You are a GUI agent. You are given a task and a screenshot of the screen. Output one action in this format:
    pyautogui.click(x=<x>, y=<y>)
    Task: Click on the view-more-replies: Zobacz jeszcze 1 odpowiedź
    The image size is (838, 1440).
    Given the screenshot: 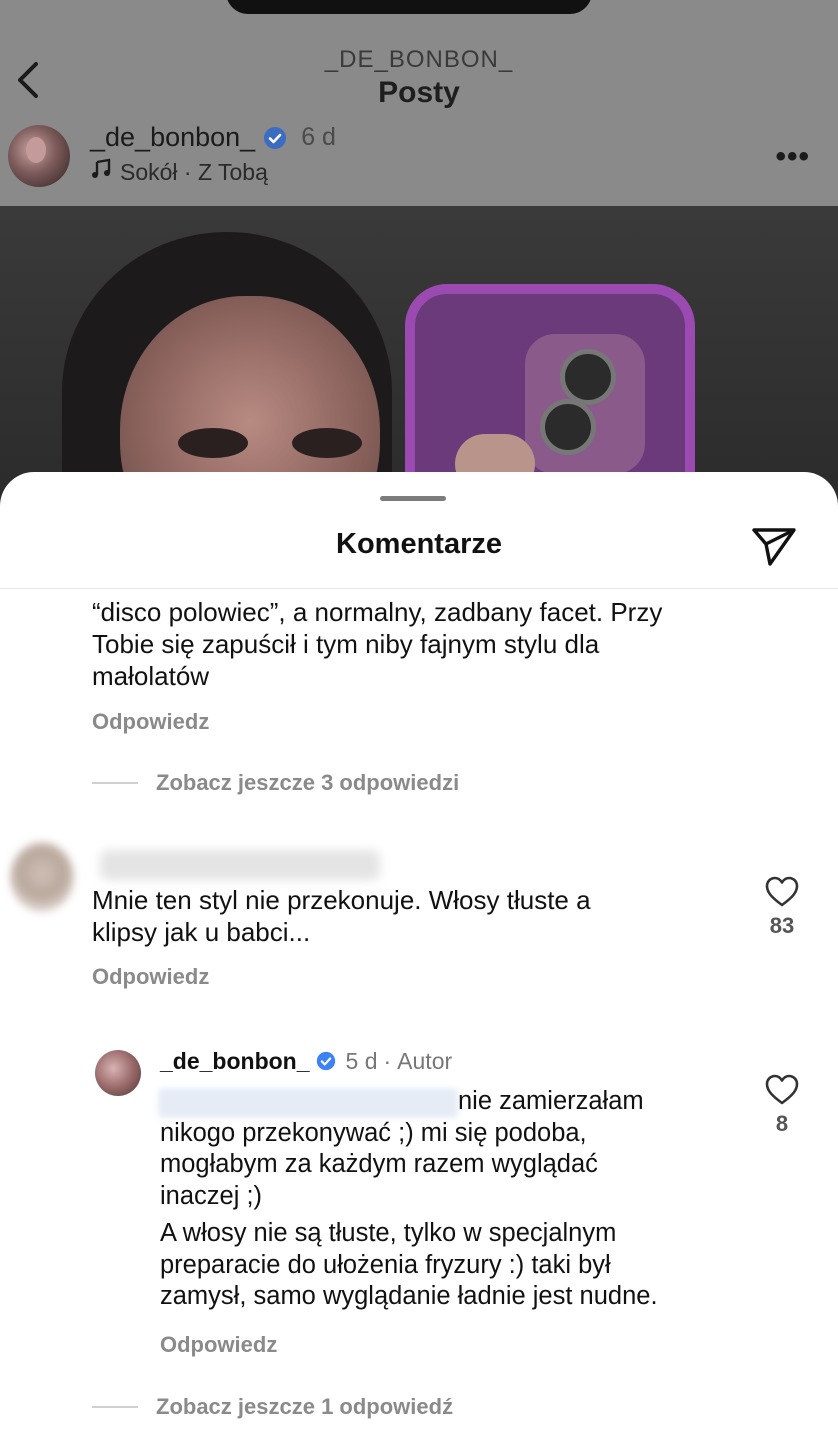 What is the action you would take?
    pyautogui.click(x=272, y=1407)
    